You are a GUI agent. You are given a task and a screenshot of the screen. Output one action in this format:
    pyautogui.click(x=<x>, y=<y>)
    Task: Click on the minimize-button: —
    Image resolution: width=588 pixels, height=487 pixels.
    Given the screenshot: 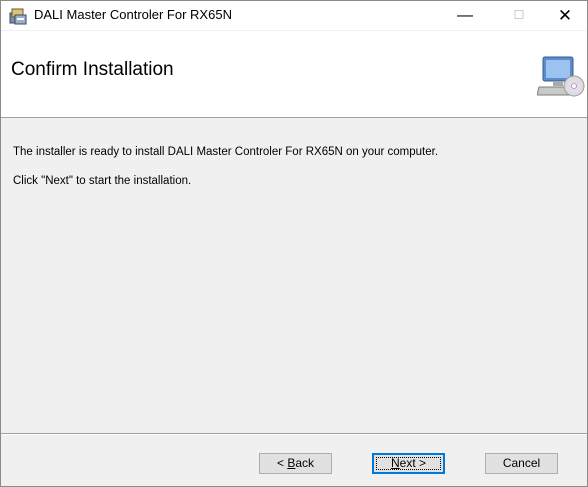 What is the action you would take?
    pyautogui.click(x=465, y=15)
    